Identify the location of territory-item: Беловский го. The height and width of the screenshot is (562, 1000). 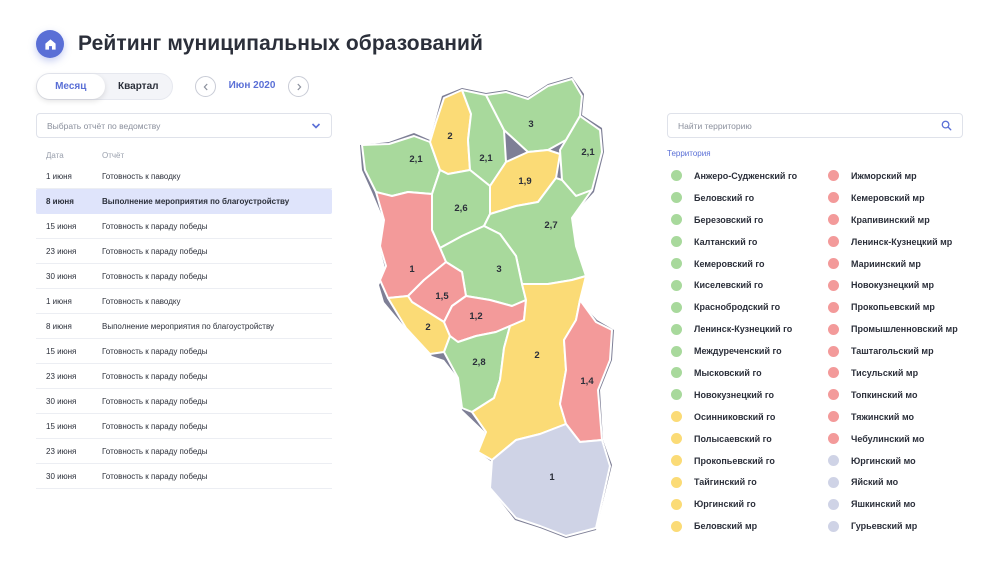
(734, 198).